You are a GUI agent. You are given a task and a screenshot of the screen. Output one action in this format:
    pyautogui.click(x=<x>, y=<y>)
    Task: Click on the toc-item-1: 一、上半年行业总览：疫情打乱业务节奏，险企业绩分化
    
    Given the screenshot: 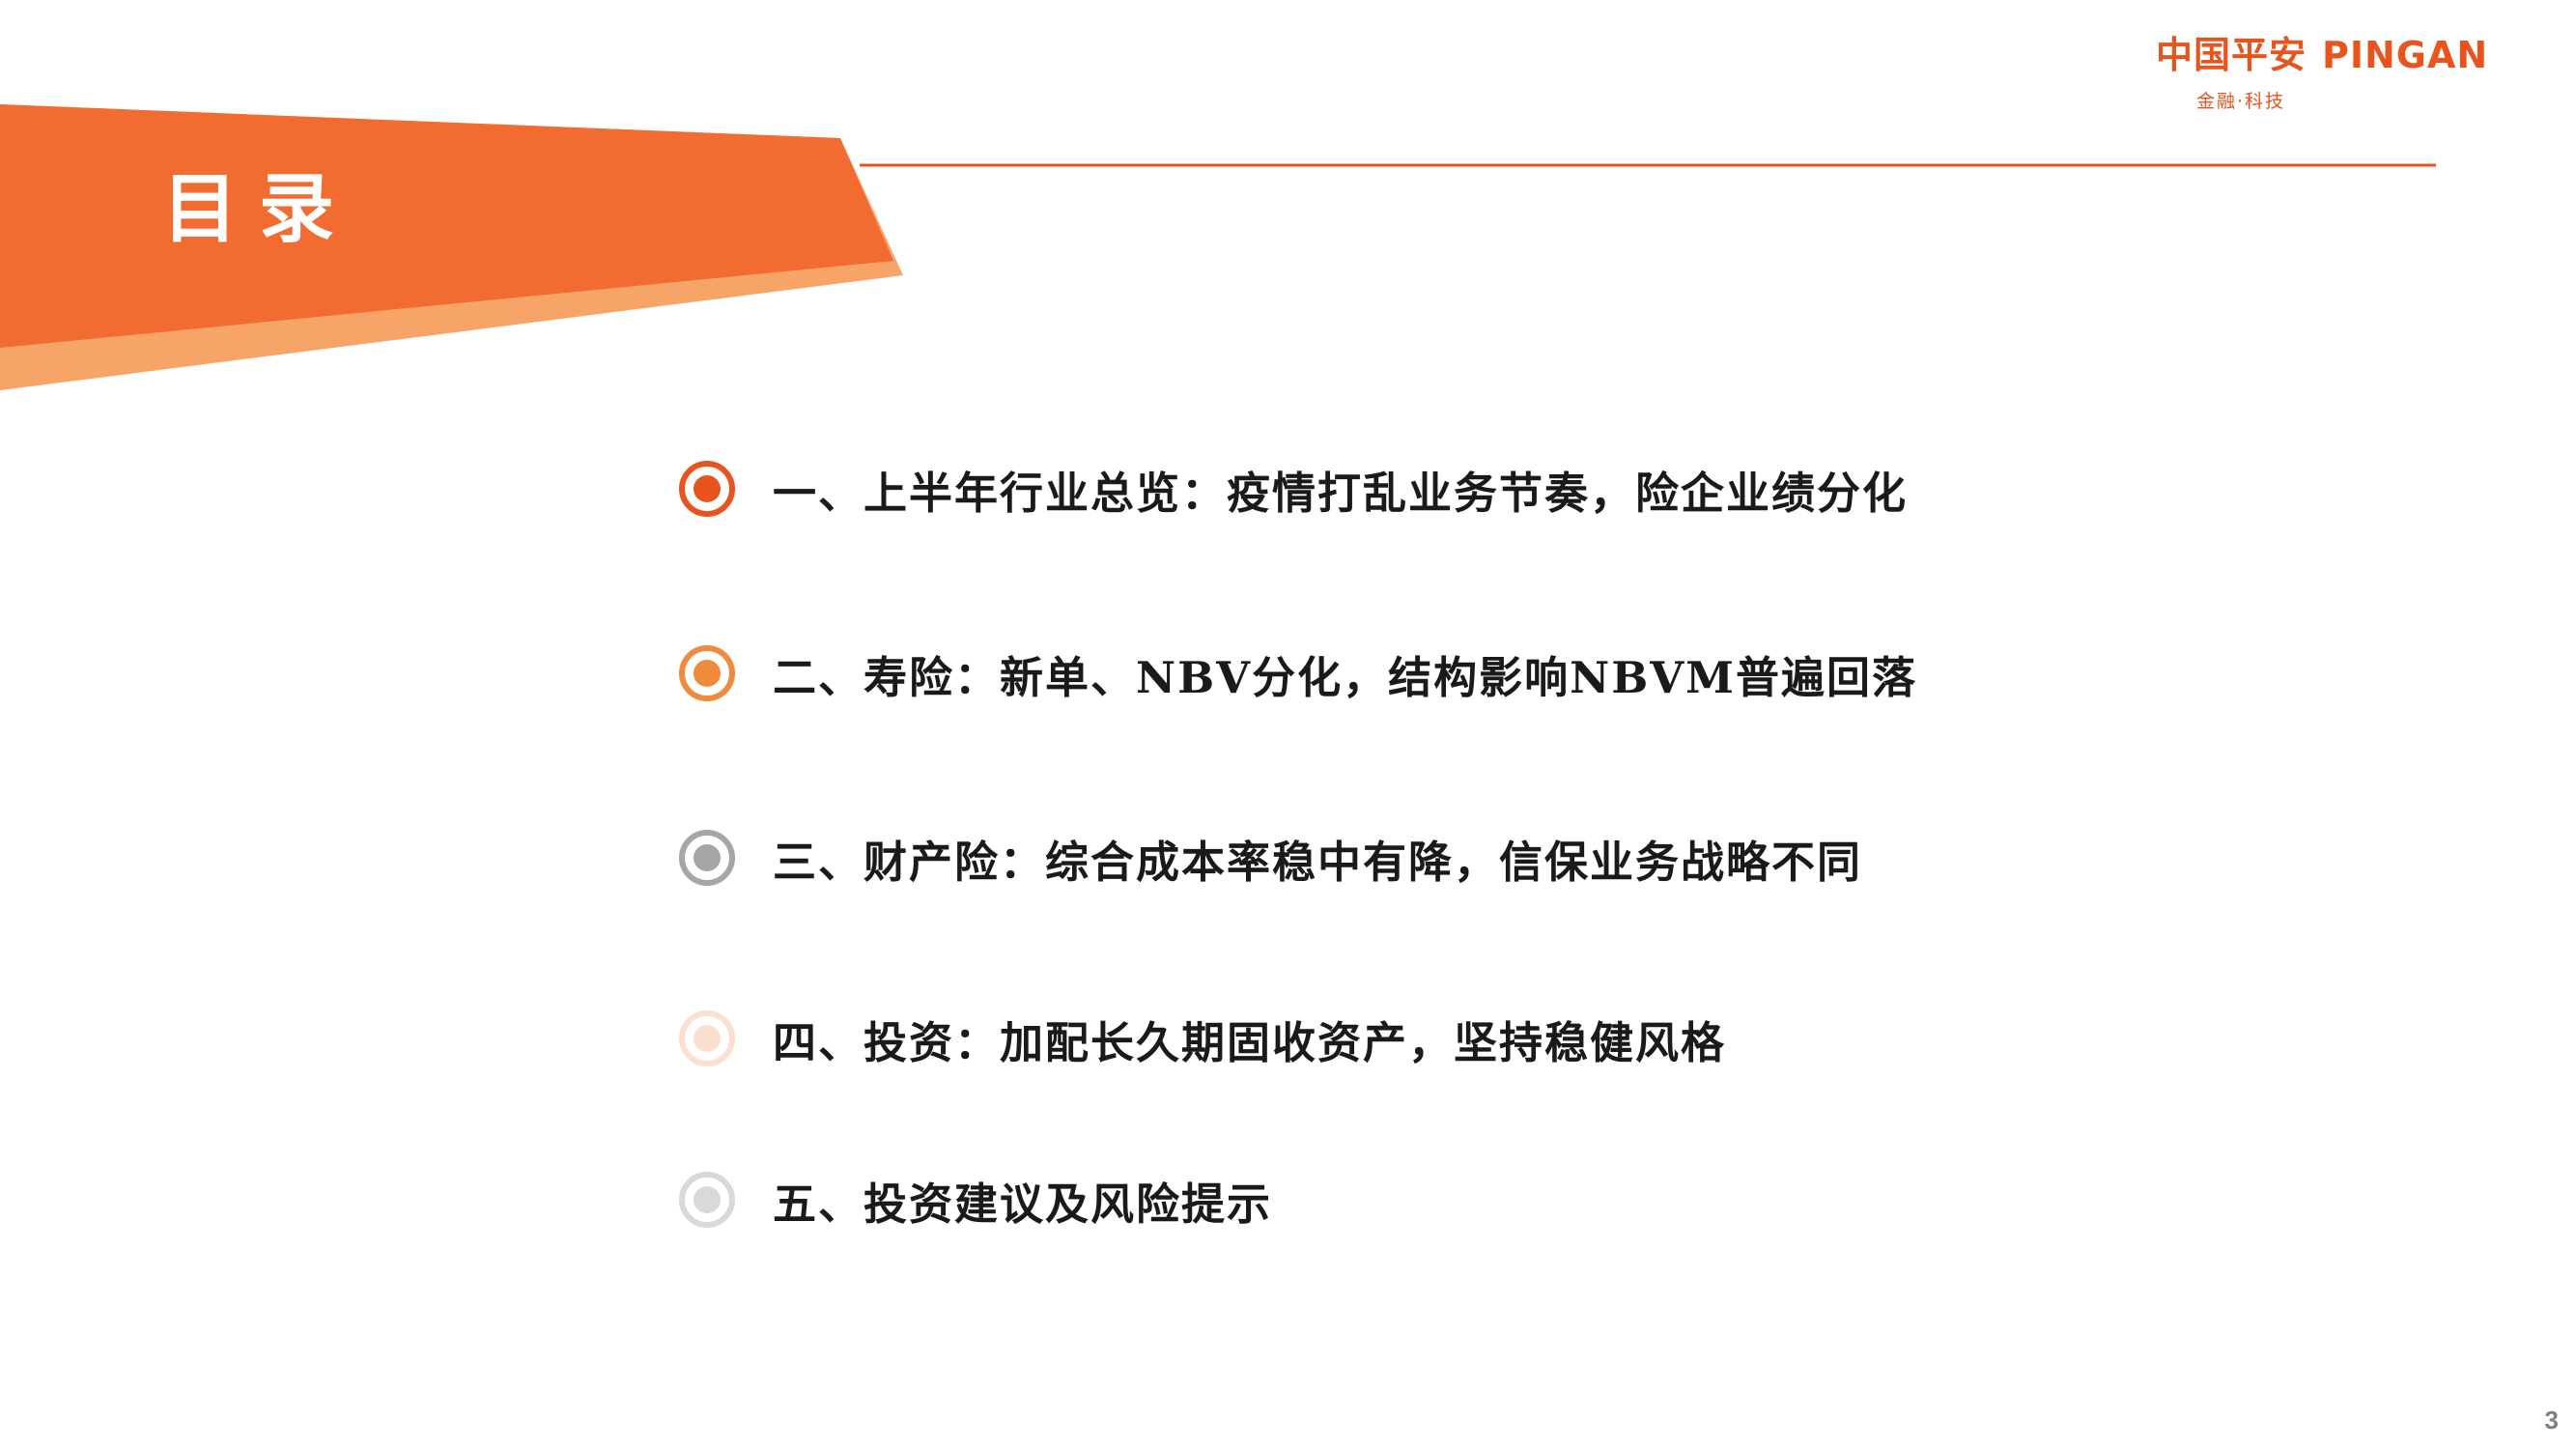 What is the action you would take?
    pyautogui.click(x=1292, y=489)
    